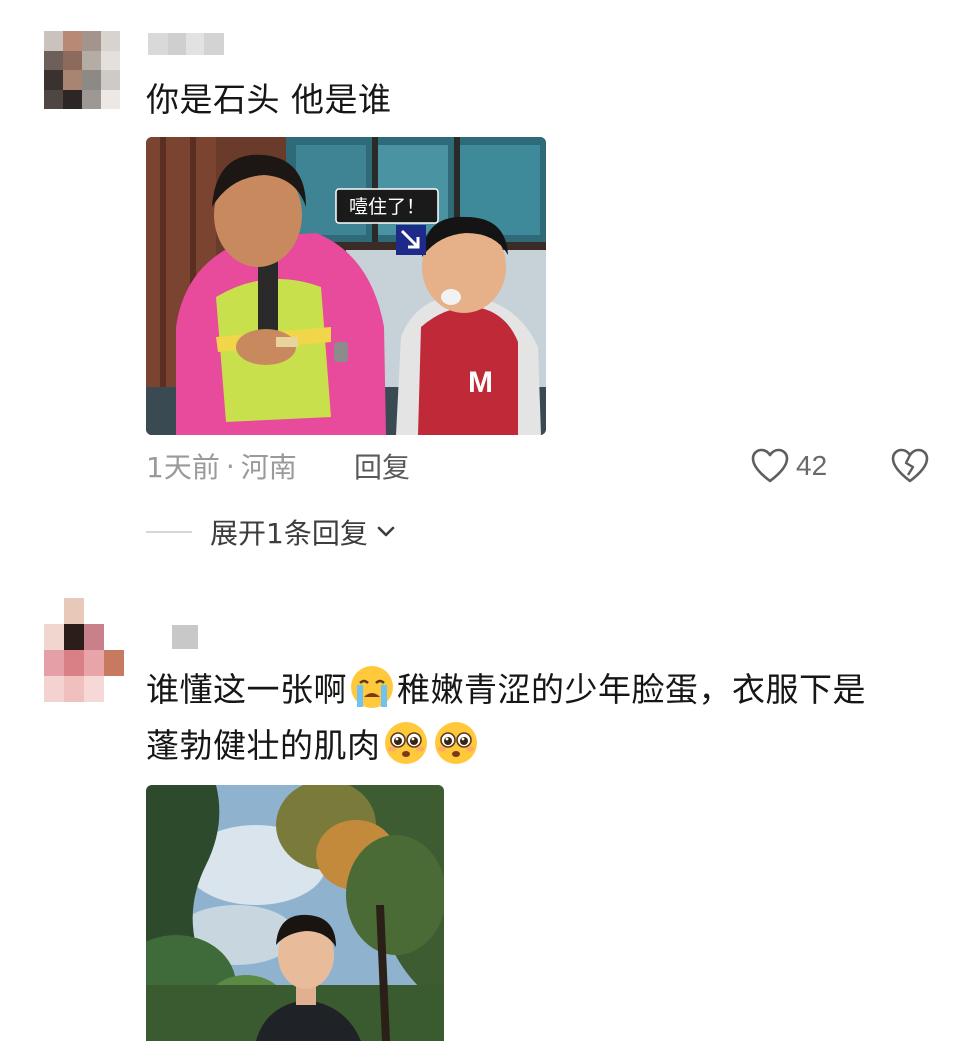 The height and width of the screenshot is (1041, 960). What do you see at coordinates (269, 99) in the screenshot?
I see `comment-text: 你是石头 他是谁` at bounding box center [269, 99].